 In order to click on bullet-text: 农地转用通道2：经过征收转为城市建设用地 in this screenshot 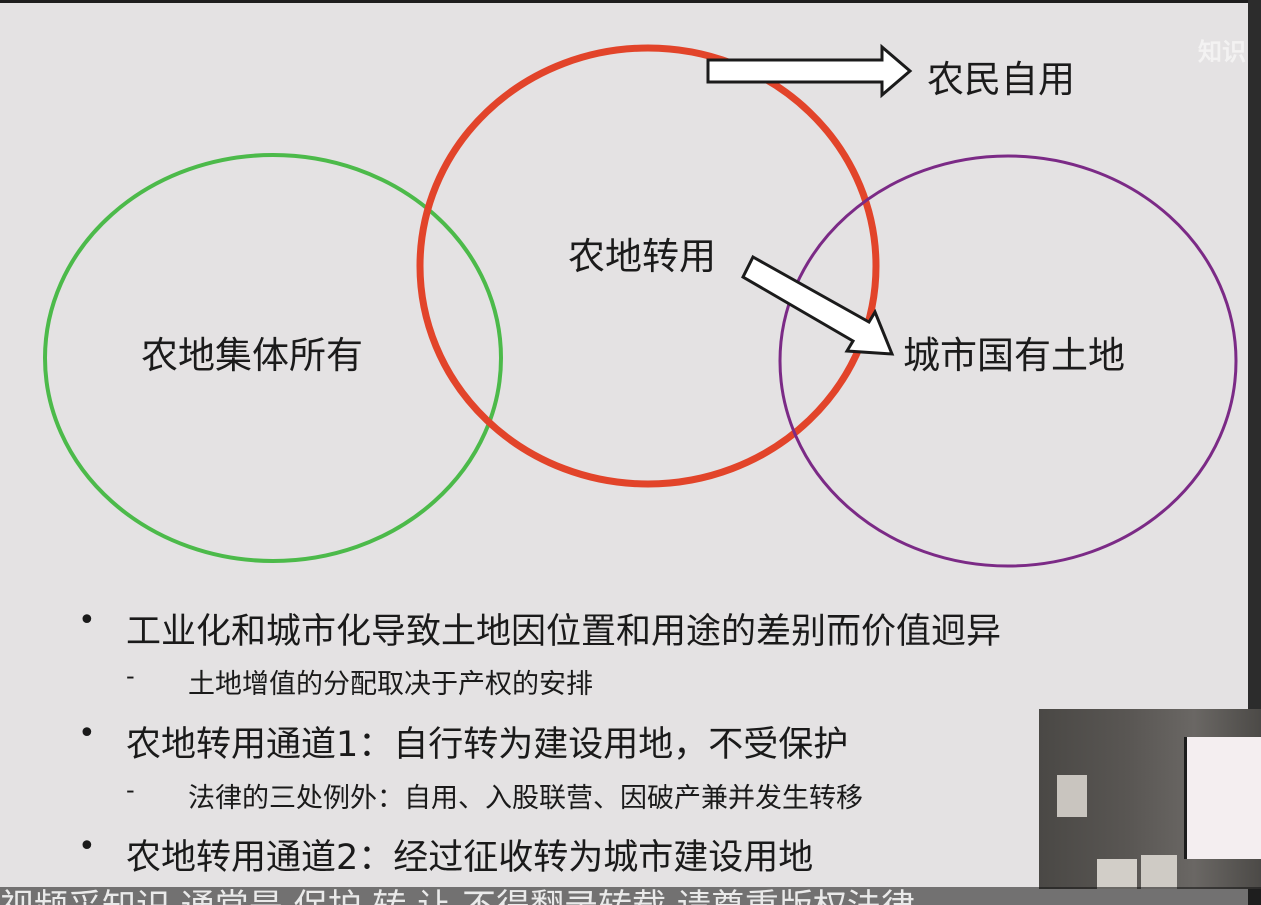, I will do `click(470, 858)`.